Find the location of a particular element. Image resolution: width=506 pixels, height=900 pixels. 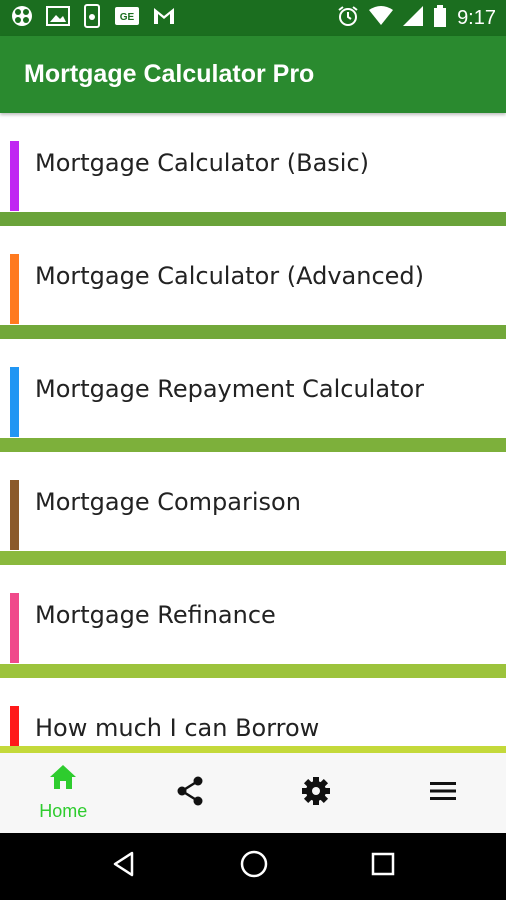

system-navigation-bar is located at coordinates (253, 866).